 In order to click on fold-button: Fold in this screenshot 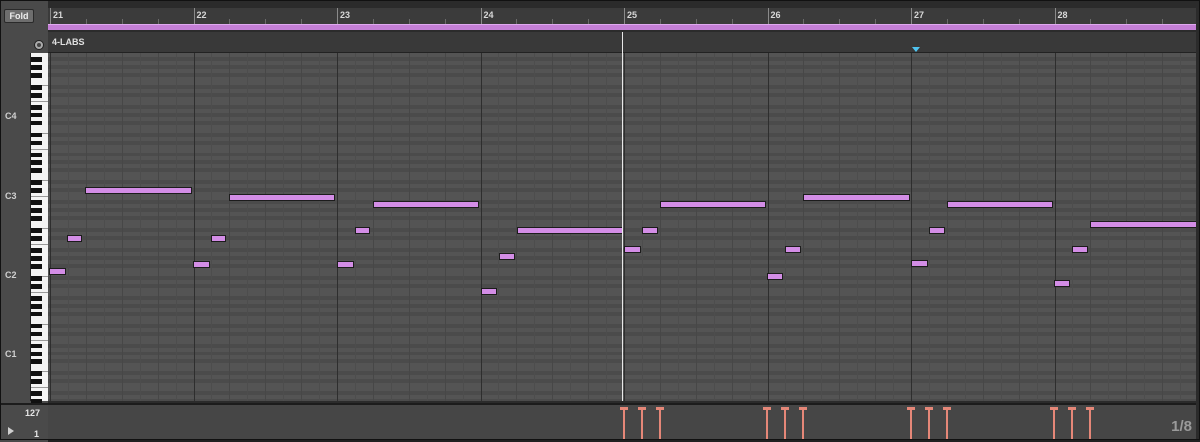, I will do `click(19, 16)`.